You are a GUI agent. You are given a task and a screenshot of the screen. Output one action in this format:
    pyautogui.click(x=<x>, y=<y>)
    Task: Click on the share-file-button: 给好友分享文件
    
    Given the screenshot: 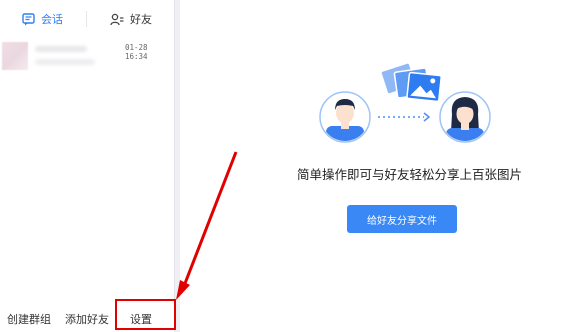 What is the action you would take?
    pyautogui.click(x=402, y=219)
    